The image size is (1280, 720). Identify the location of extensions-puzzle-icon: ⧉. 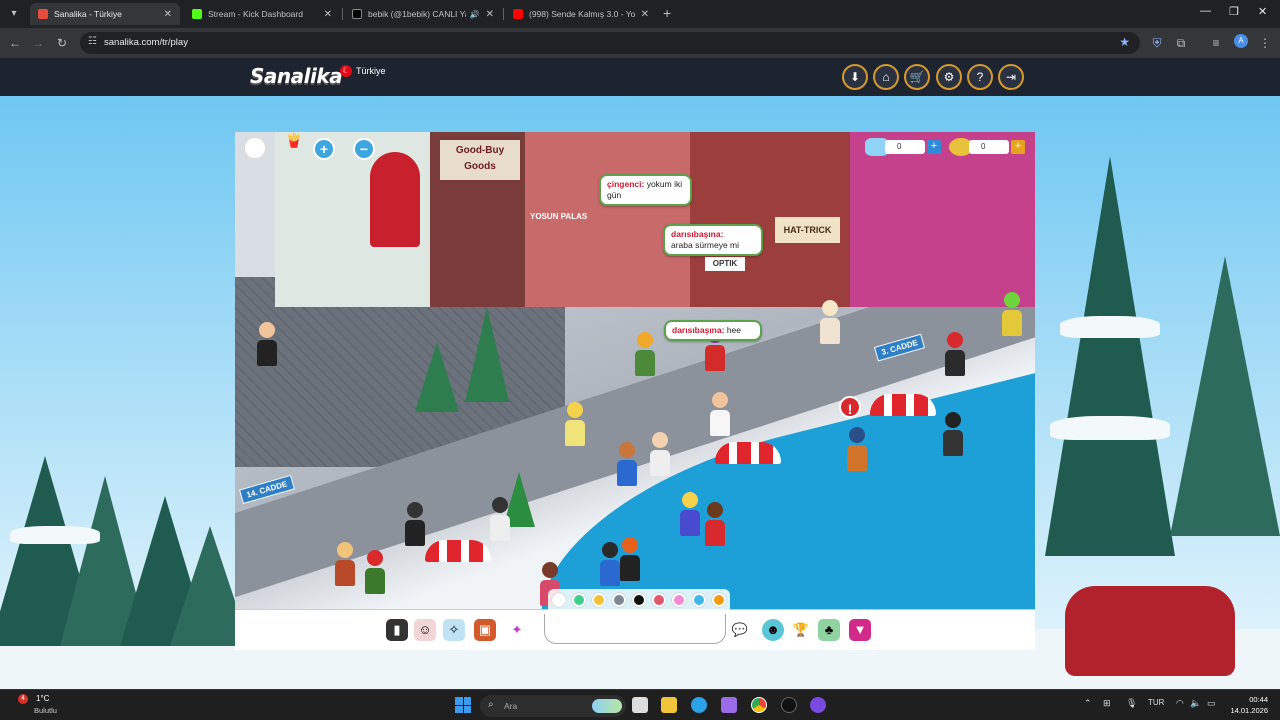
(1181, 43).